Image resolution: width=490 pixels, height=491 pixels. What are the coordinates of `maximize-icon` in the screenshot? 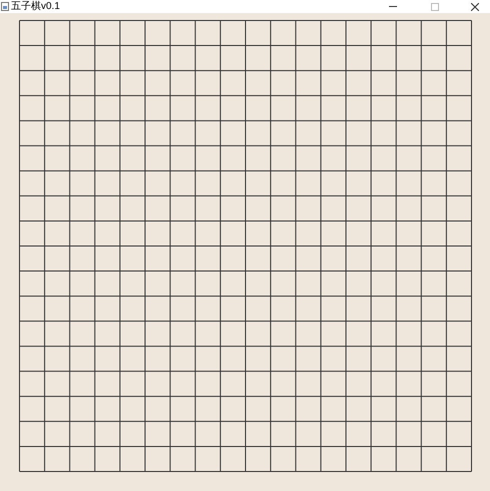 It's located at (435, 6).